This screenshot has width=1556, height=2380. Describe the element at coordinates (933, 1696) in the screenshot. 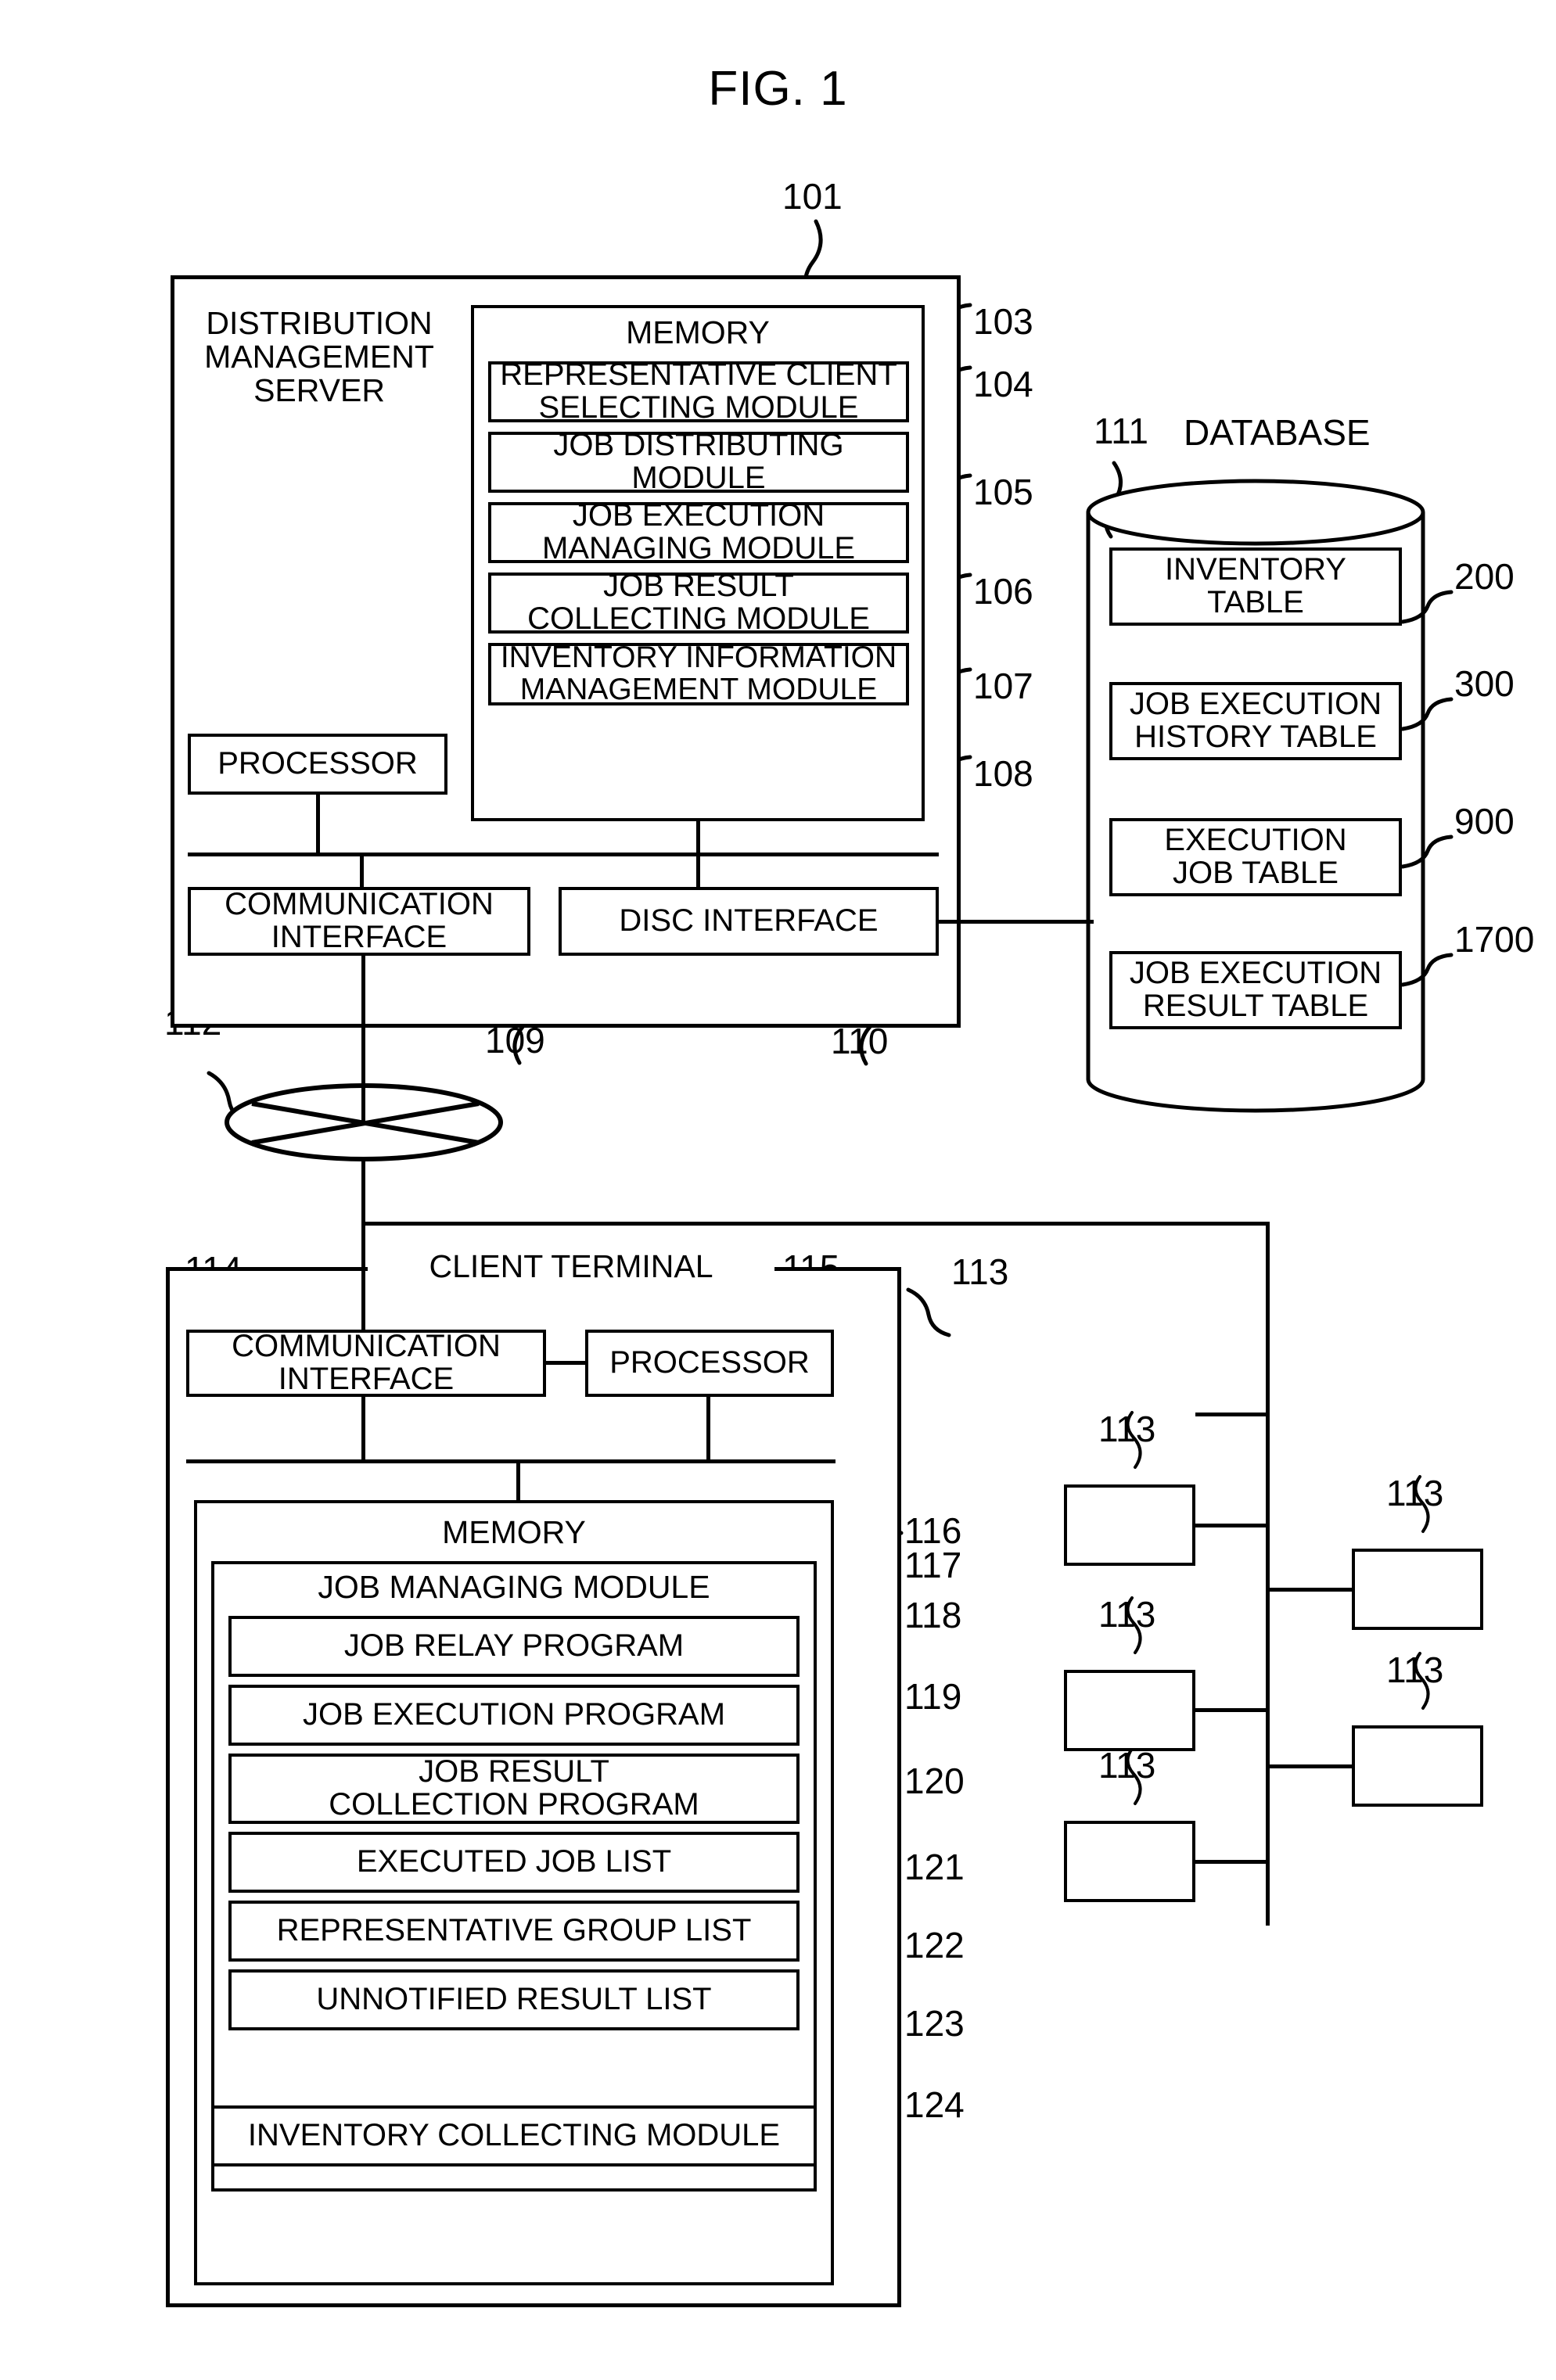

I see `ref-119: 119` at that location.